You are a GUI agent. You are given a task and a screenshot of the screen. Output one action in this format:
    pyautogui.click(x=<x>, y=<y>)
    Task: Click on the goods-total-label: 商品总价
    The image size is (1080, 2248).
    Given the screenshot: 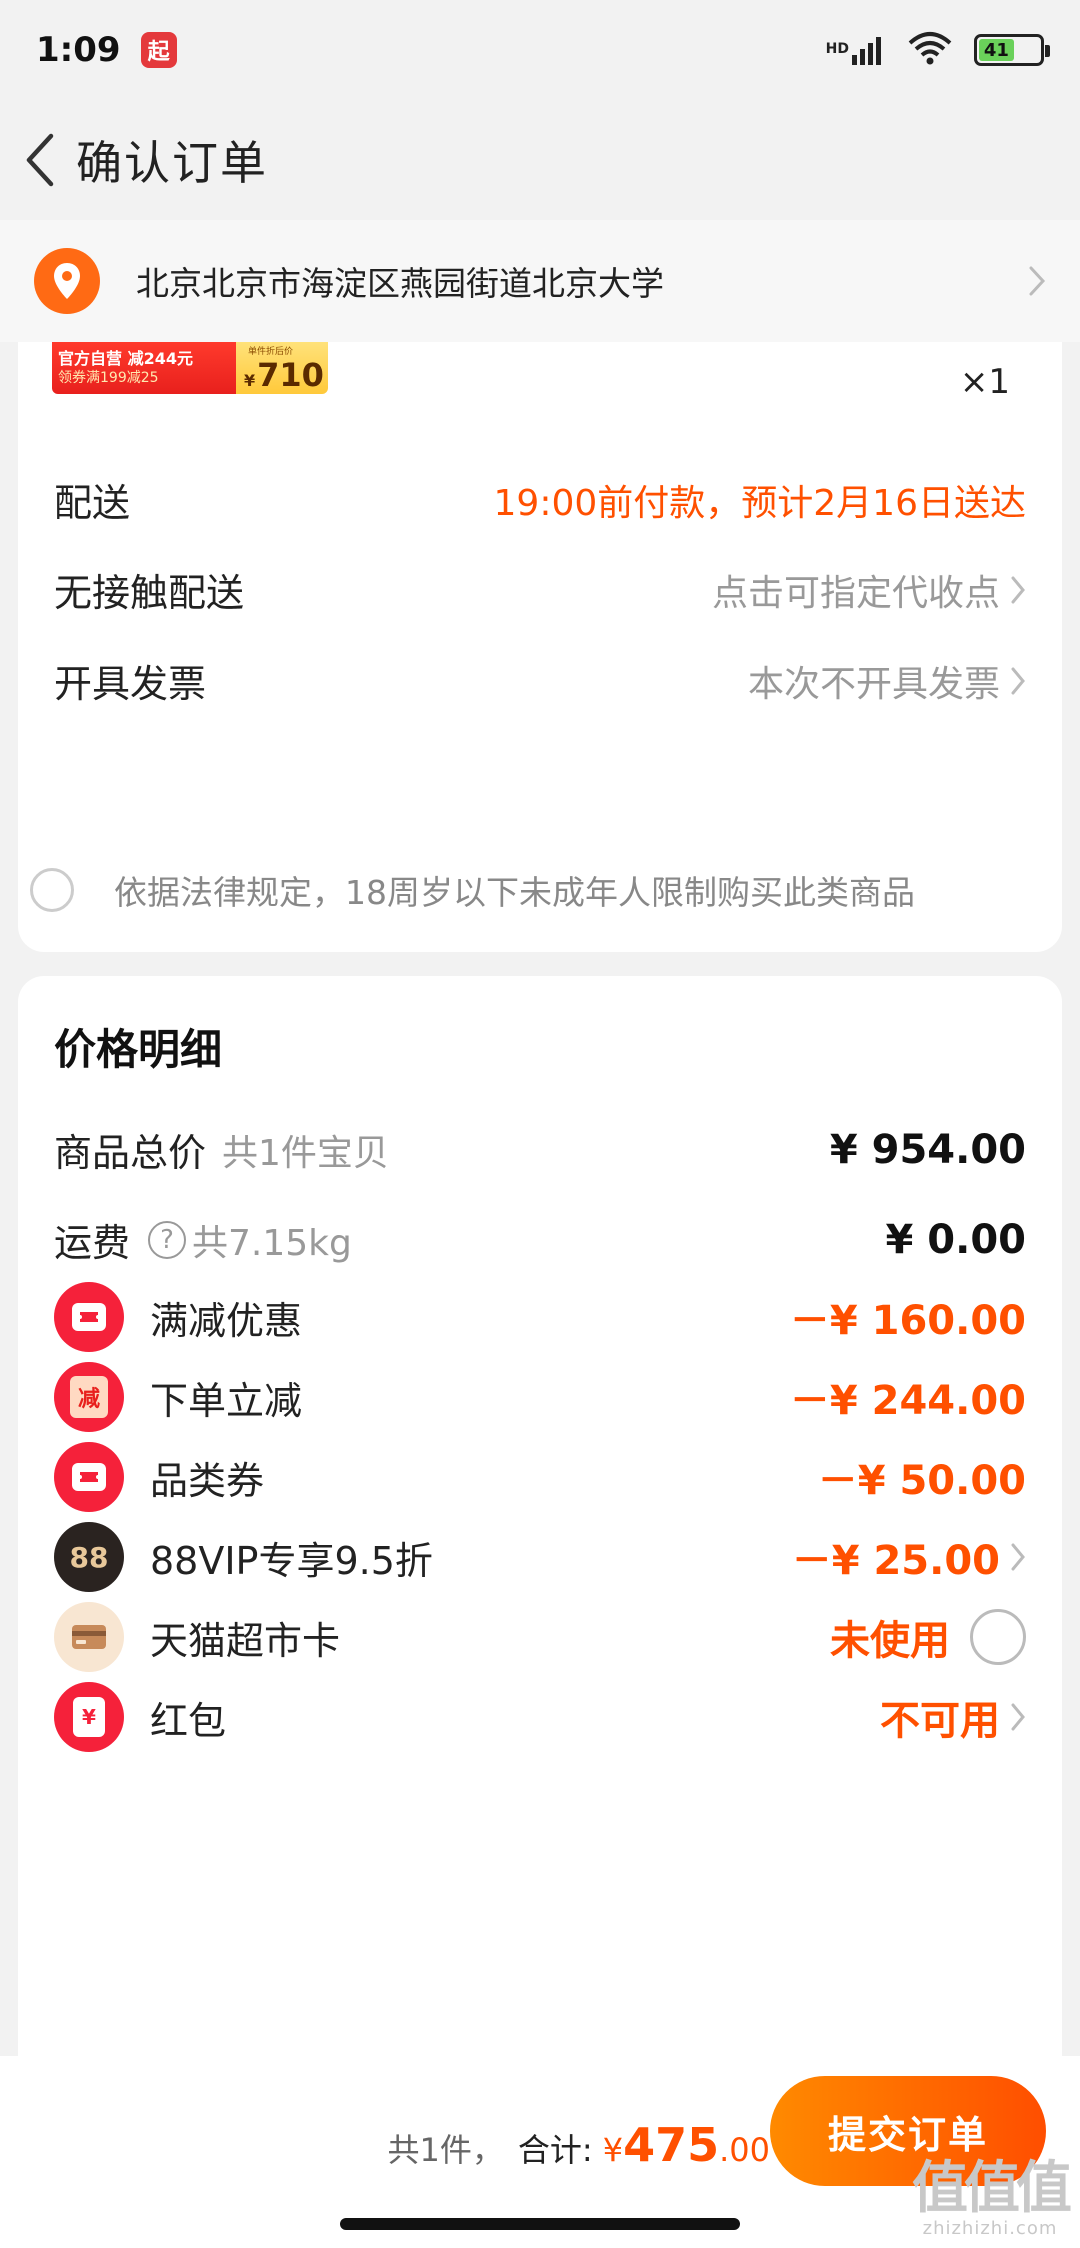 What is the action you would take?
    pyautogui.click(x=130, y=1153)
    